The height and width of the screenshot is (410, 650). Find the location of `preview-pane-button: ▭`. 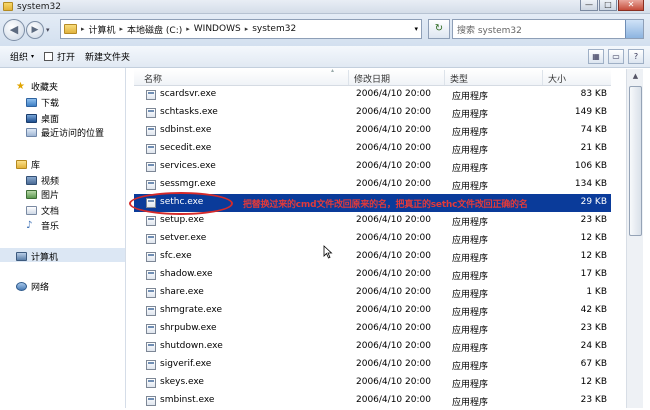

preview-pane-button: ▭ is located at coordinates (616, 56).